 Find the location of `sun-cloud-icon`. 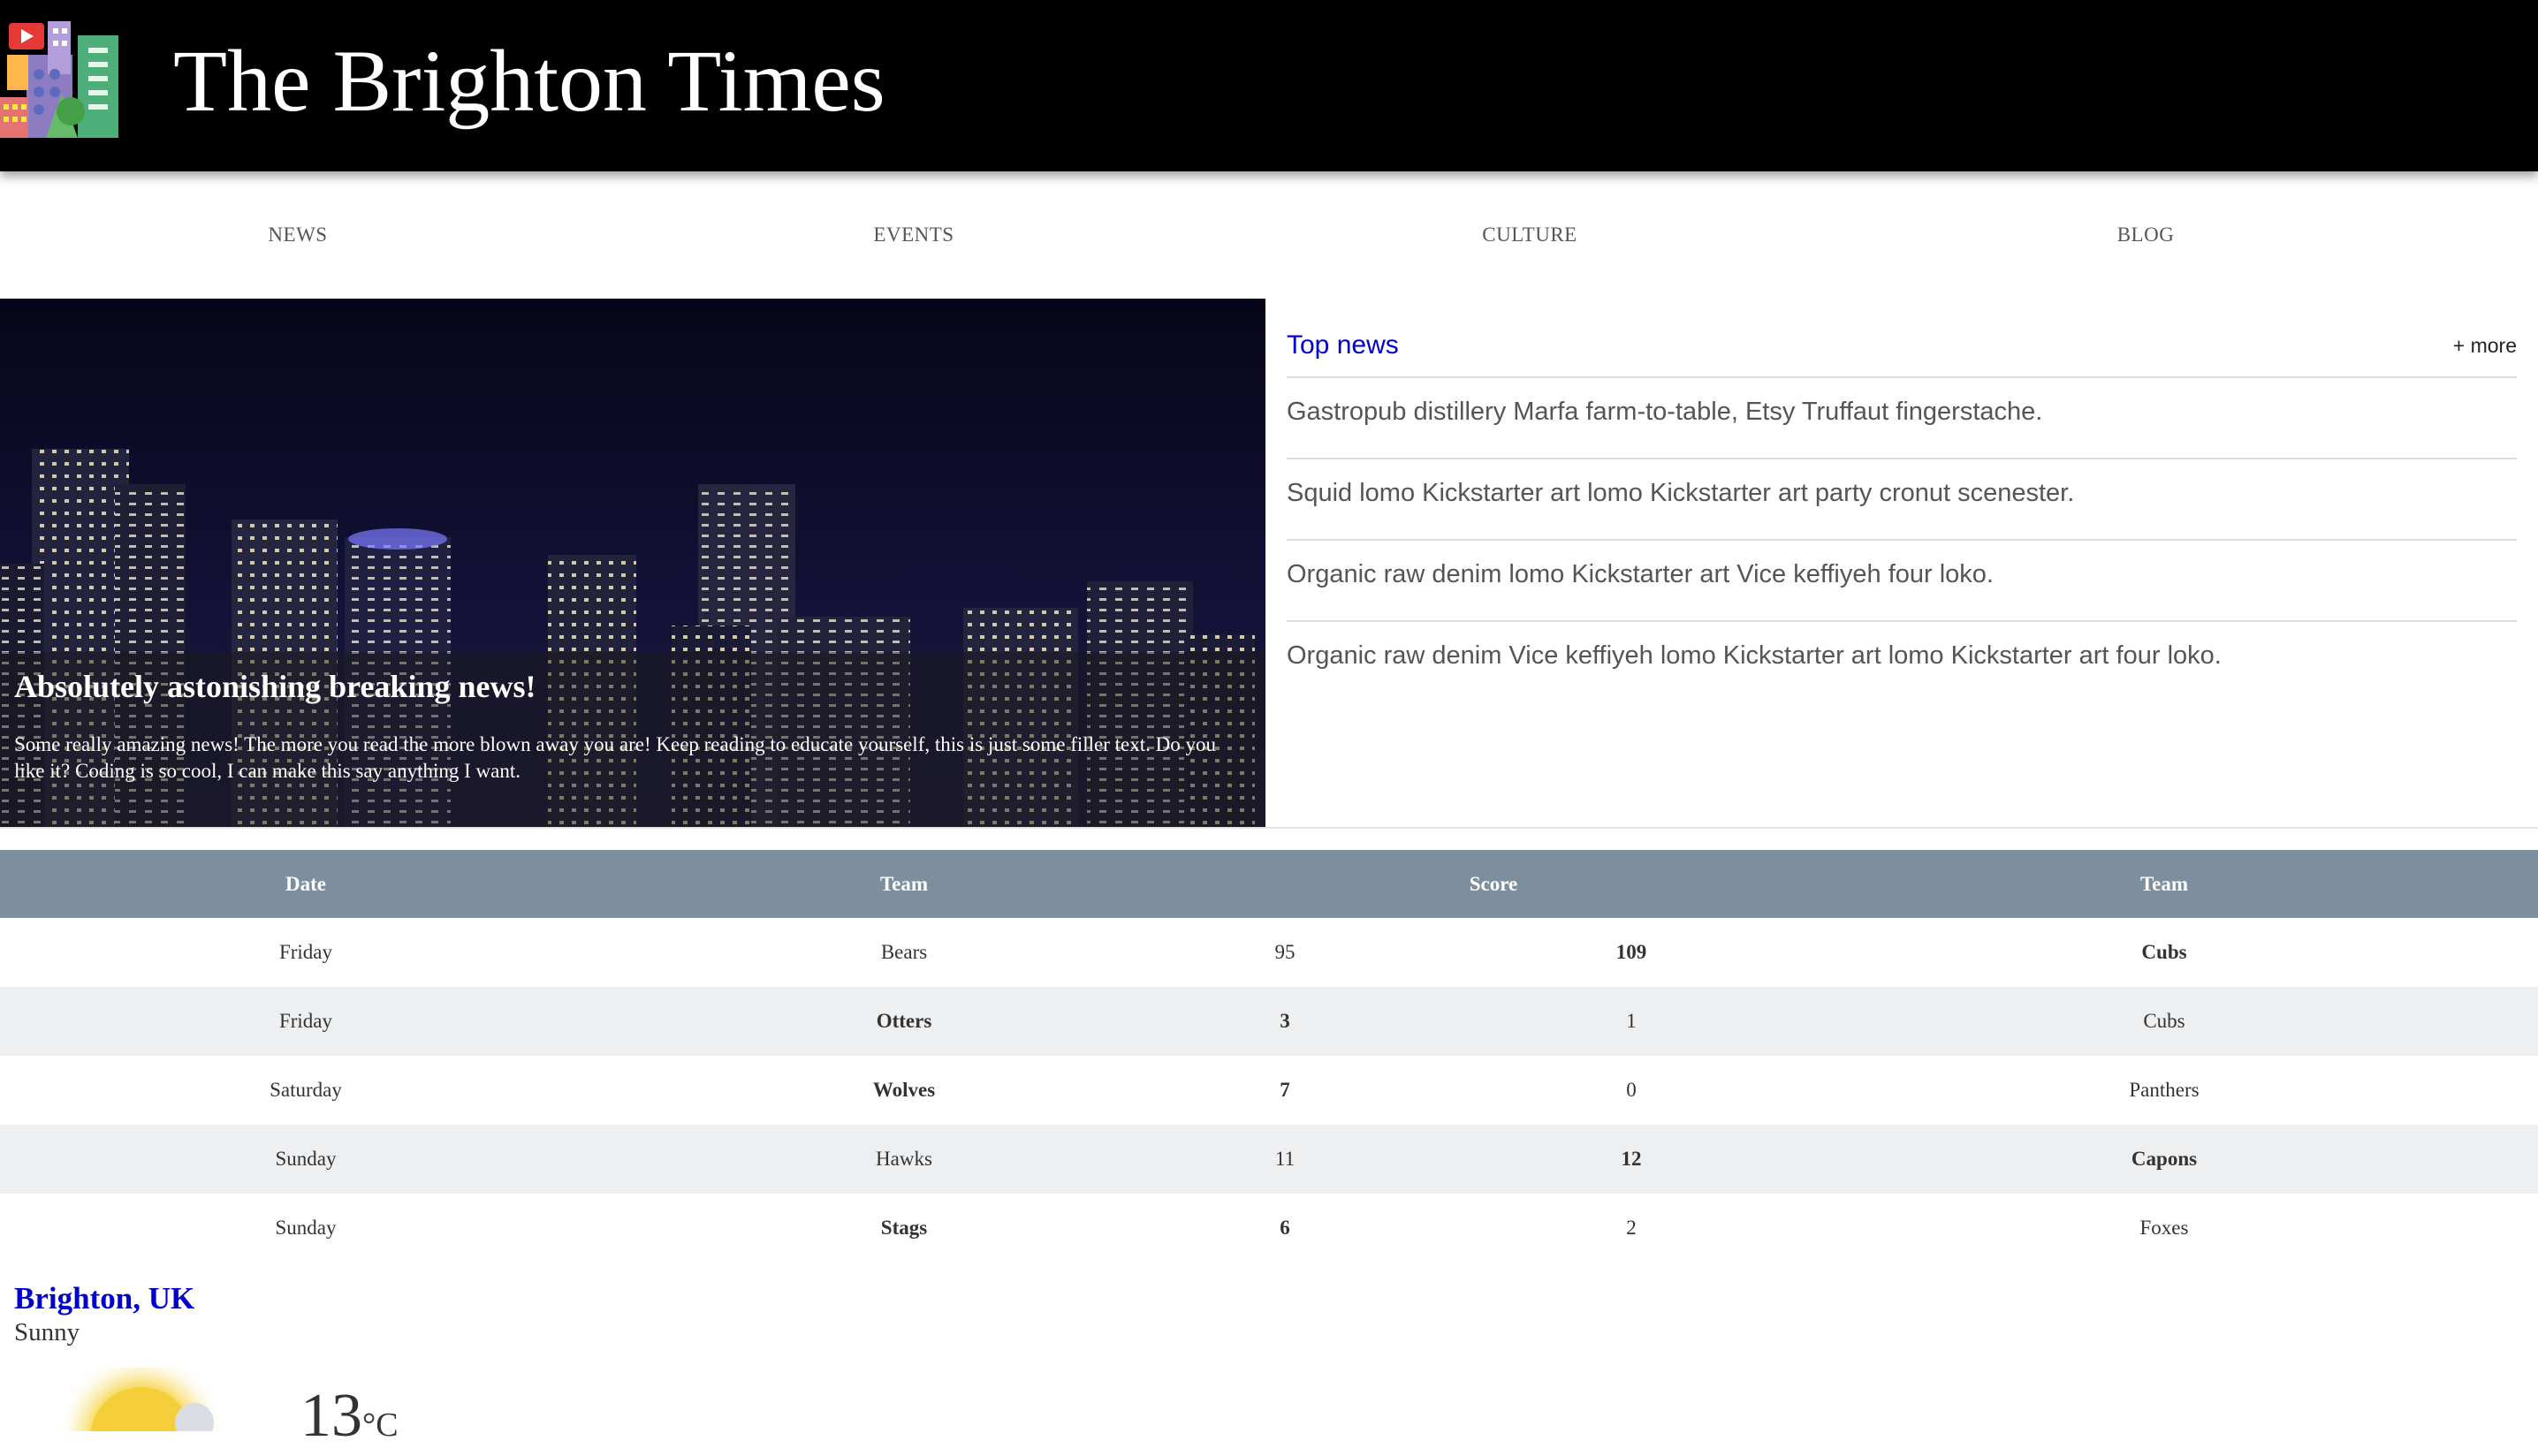

sun-cloud-icon is located at coordinates (142, 1399).